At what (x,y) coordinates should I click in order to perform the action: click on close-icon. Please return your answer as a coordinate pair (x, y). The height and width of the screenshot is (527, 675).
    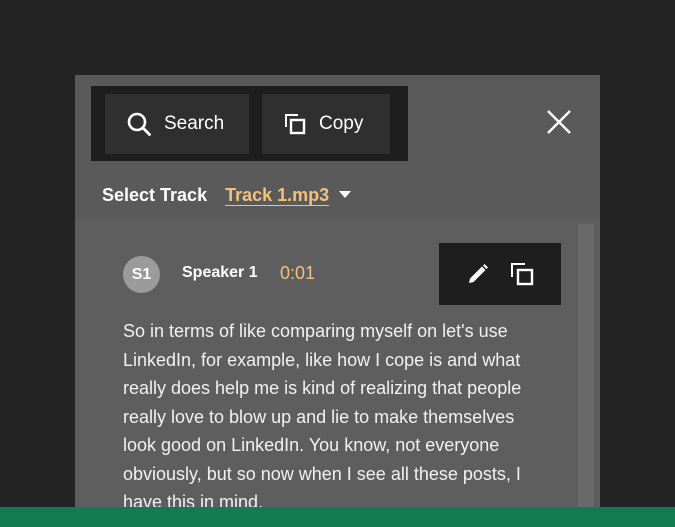
    Looking at the image, I should click on (559, 125).